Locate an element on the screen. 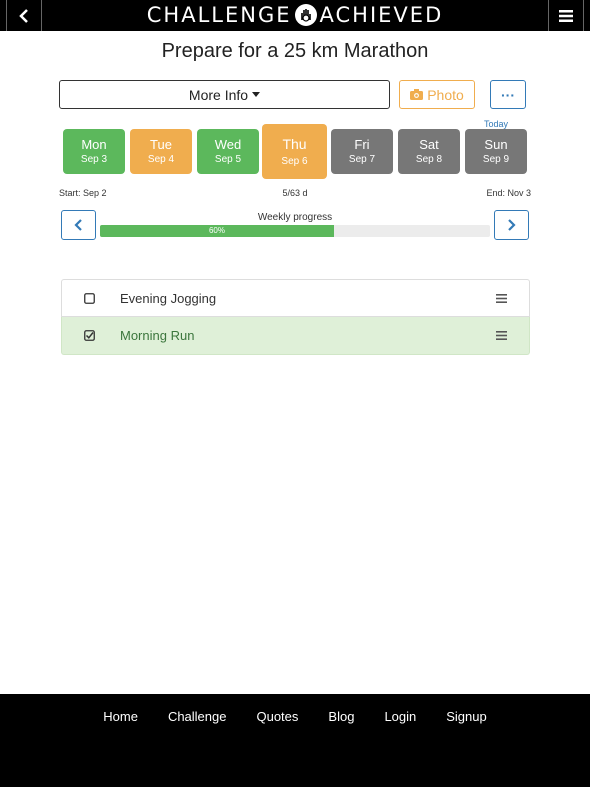 The width and height of the screenshot is (590, 787). task-item-morning-run: Morning Run is located at coordinates (295, 336).